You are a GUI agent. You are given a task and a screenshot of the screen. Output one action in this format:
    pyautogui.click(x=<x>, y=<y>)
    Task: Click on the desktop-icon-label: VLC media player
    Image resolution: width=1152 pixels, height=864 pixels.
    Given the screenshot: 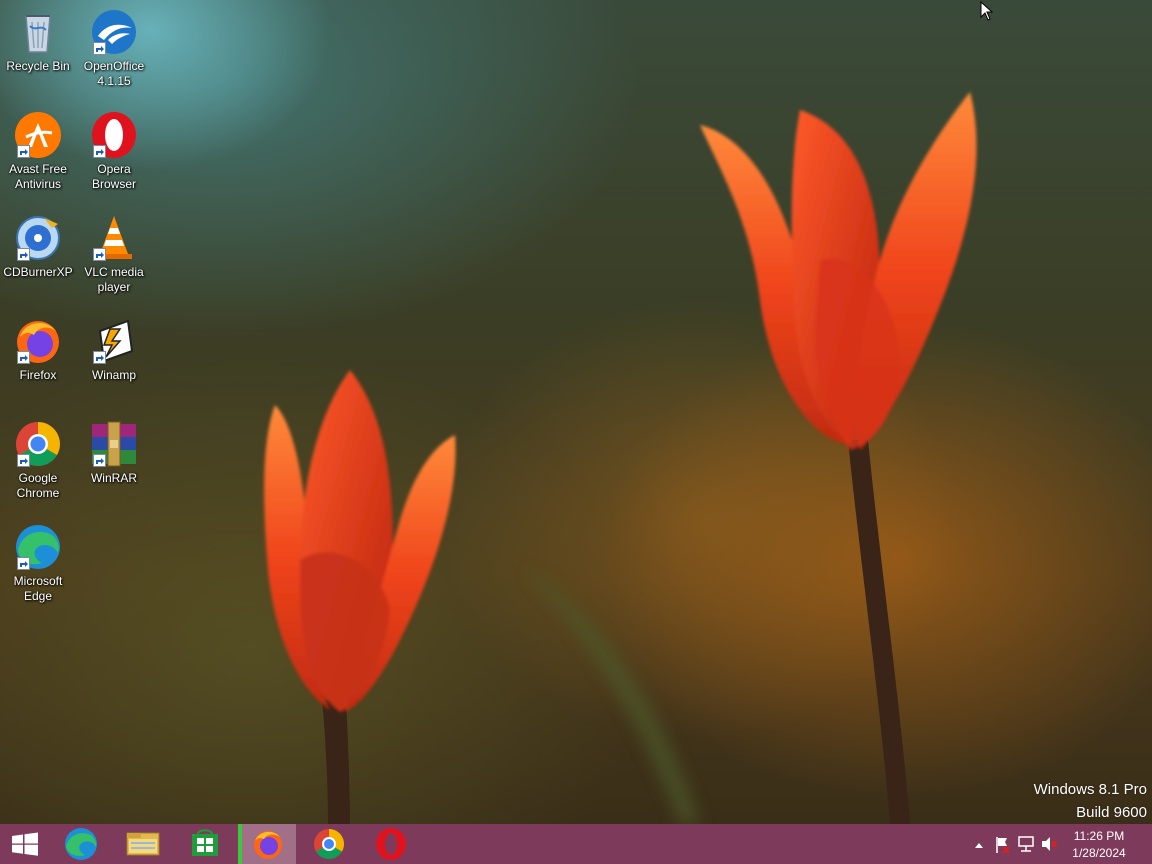 What is the action you would take?
    pyautogui.click(x=114, y=279)
    